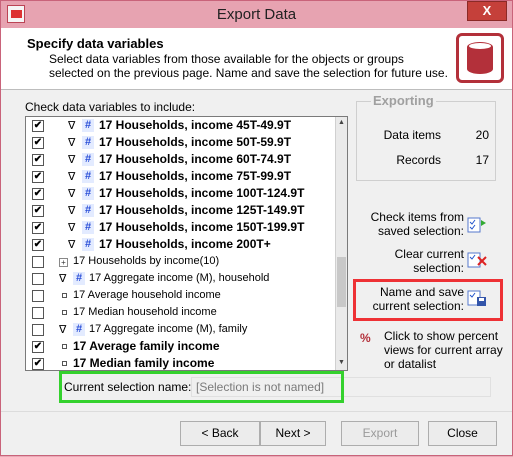 The height and width of the screenshot is (457, 513). What do you see at coordinates (341, 282) in the screenshot?
I see `scrollbar-thumb` at bounding box center [341, 282].